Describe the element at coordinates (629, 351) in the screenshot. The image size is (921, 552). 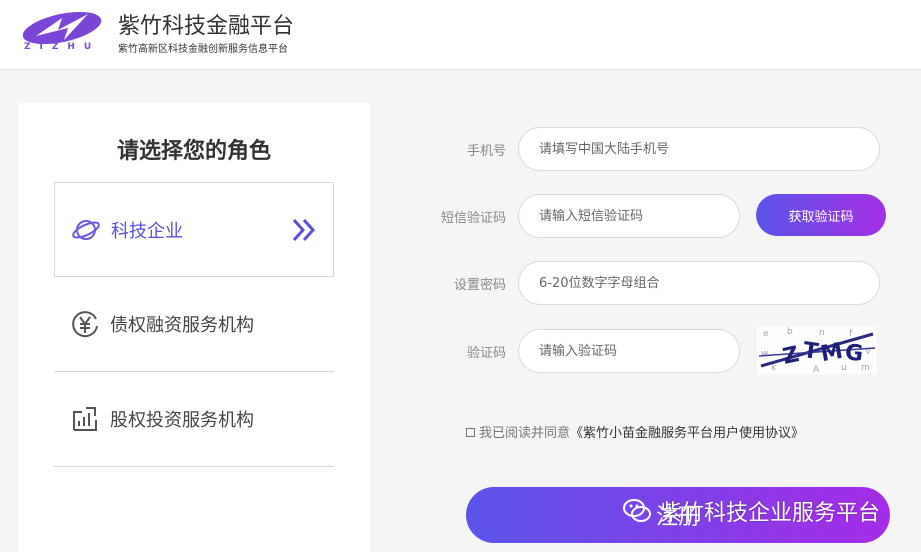
I see `captcha-input` at that location.